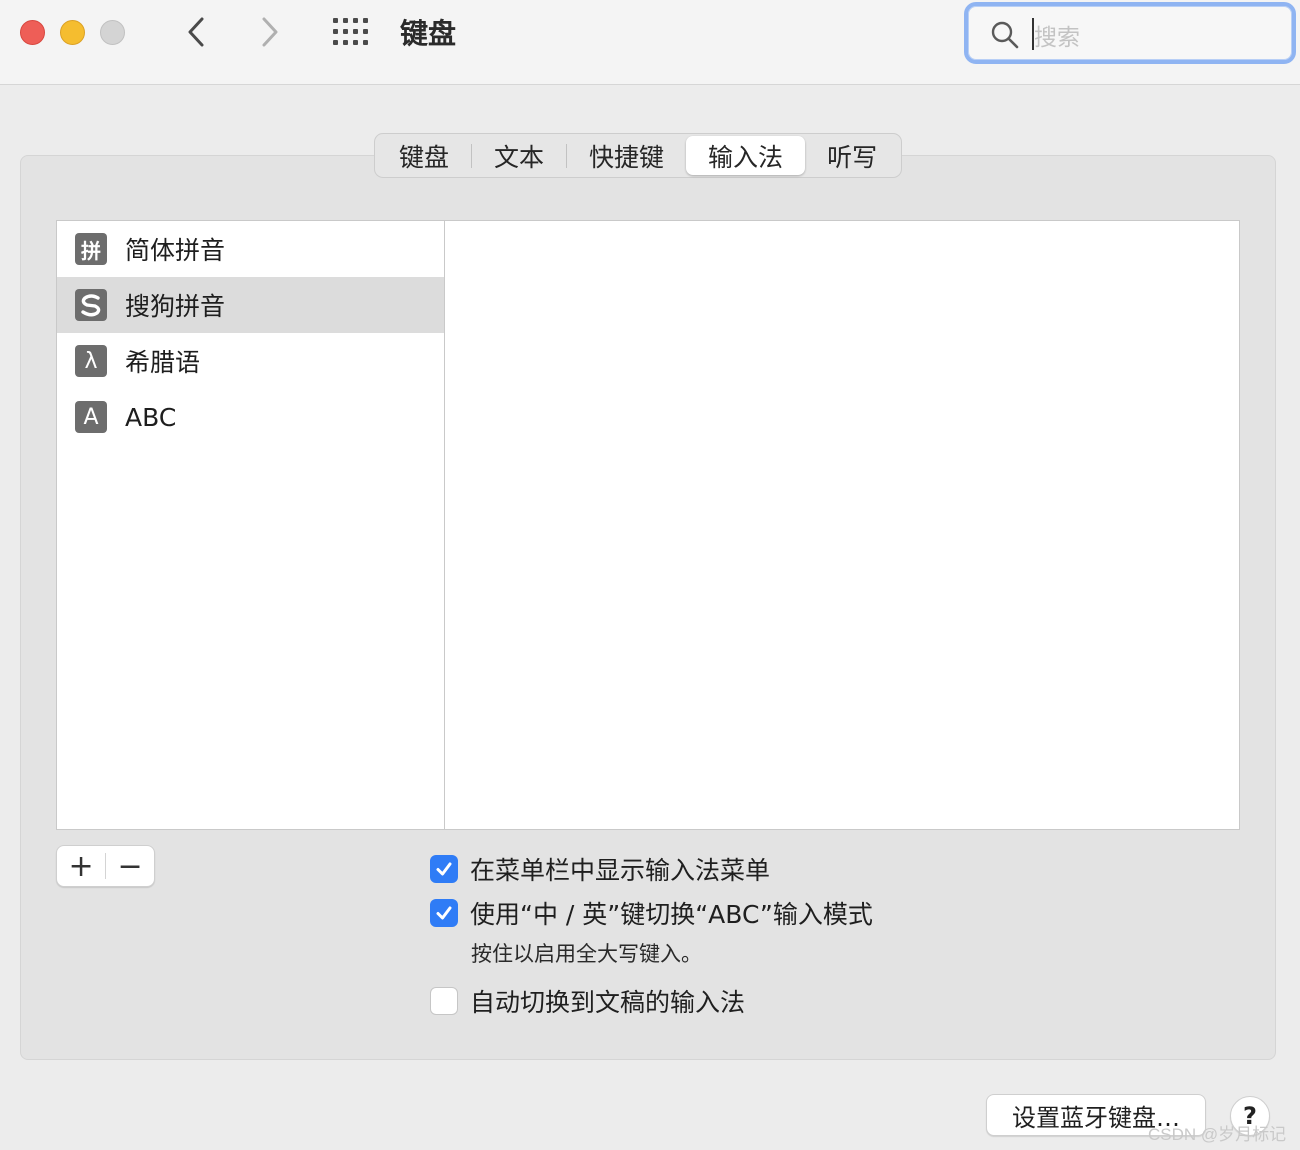  I want to click on add-remove-control: + −, so click(105, 866).